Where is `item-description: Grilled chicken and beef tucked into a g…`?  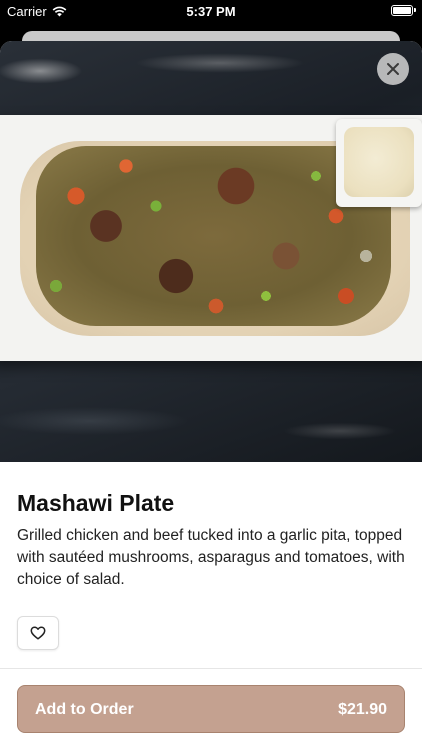 item-description: Grilled chicken and beef tucked into a g… is located at coordinates (211, 557).